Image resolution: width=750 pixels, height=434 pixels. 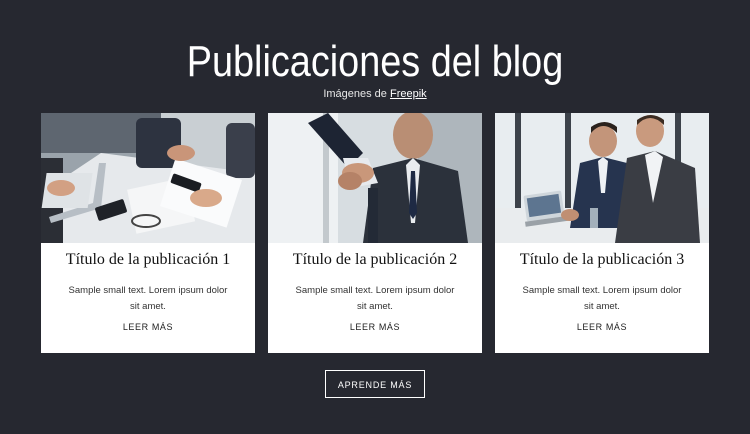 I want to click on image-credit: Imágenes de Freepik, so click(x=375, y=94).